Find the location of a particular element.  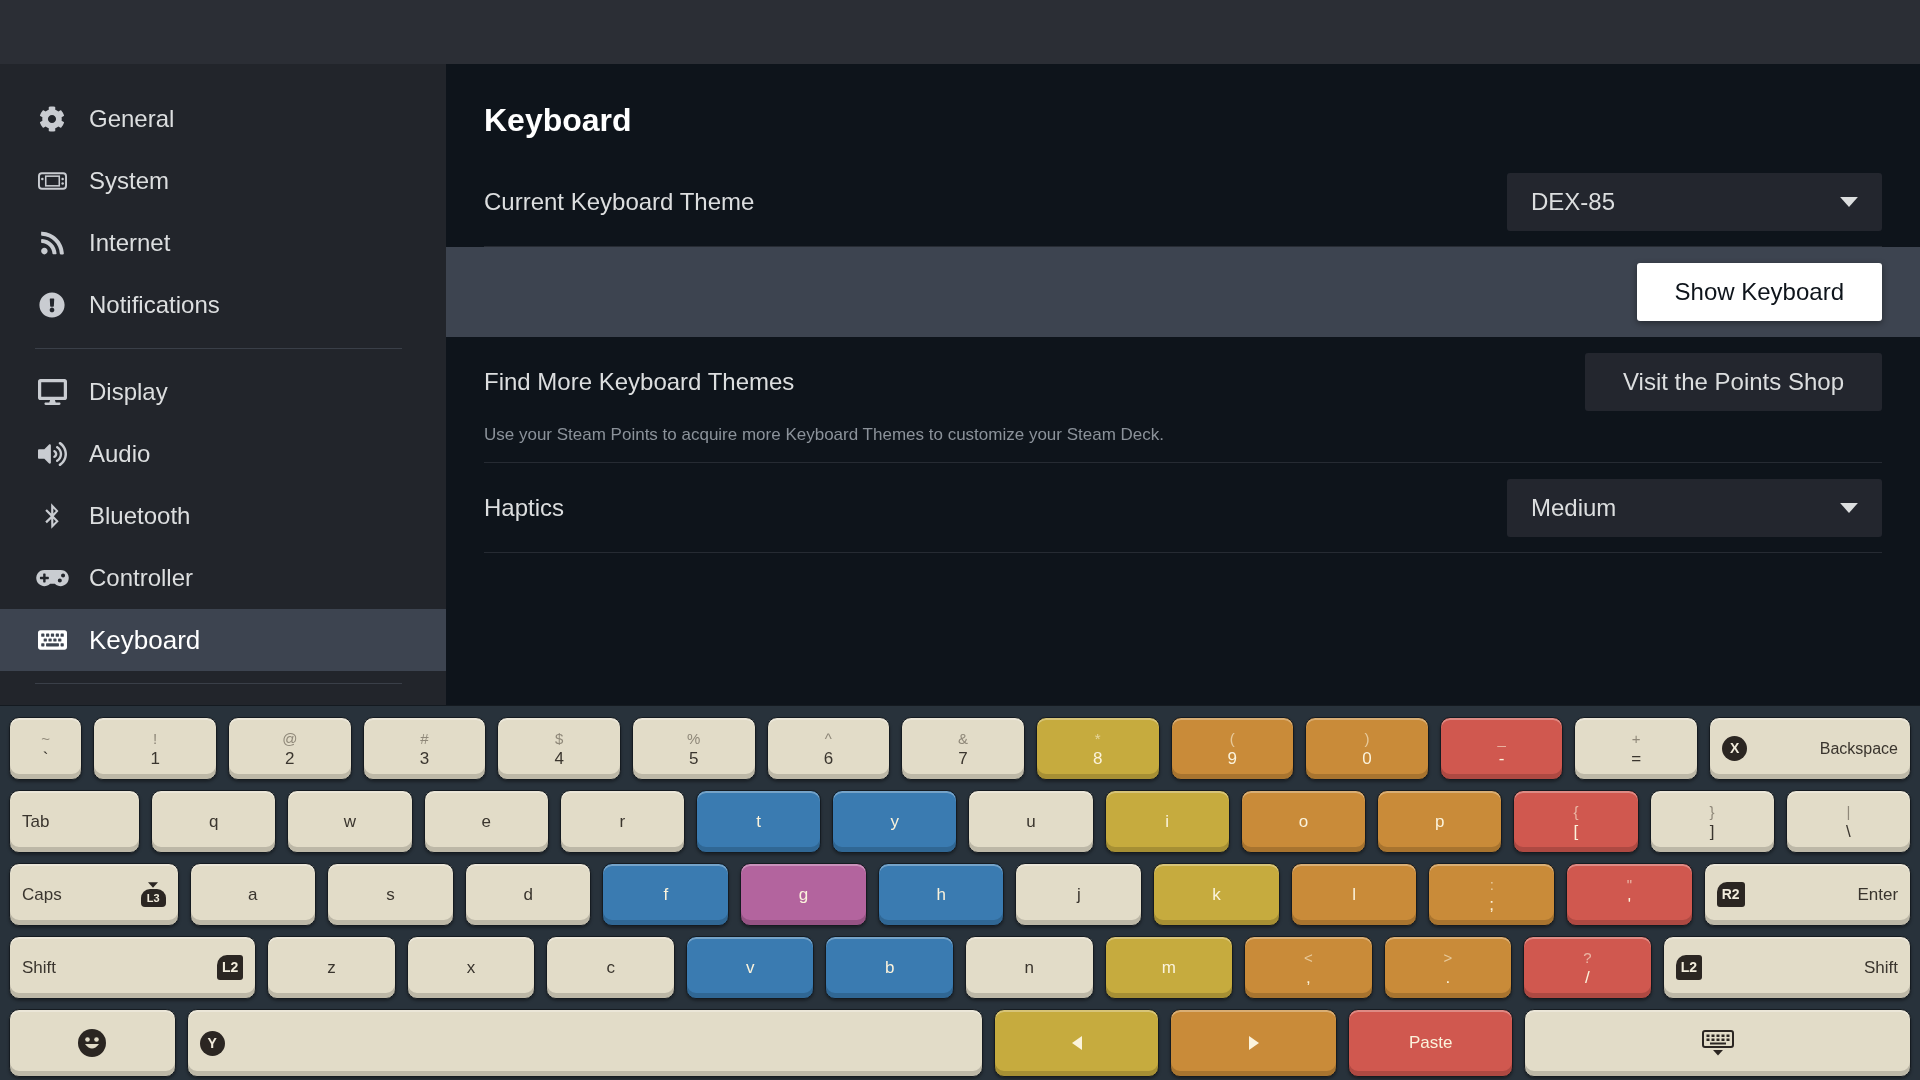

keycap: _ - is located at coordinates (1501, 748).